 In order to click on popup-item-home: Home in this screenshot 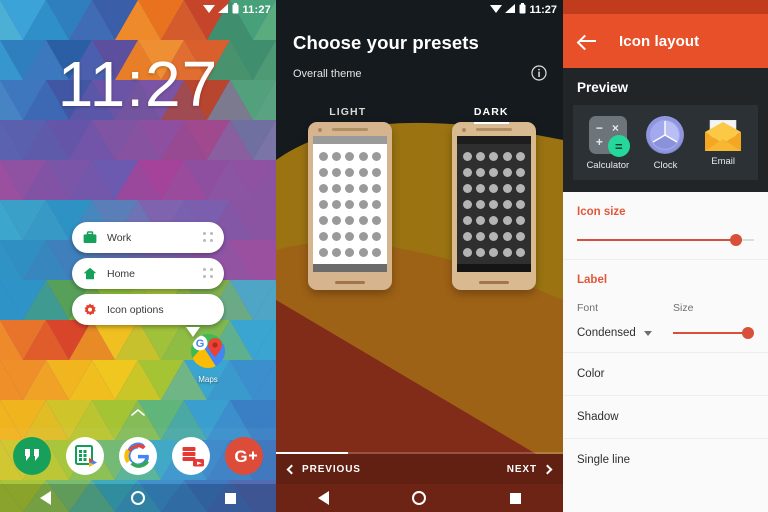, I will do `click(148, 273)`.